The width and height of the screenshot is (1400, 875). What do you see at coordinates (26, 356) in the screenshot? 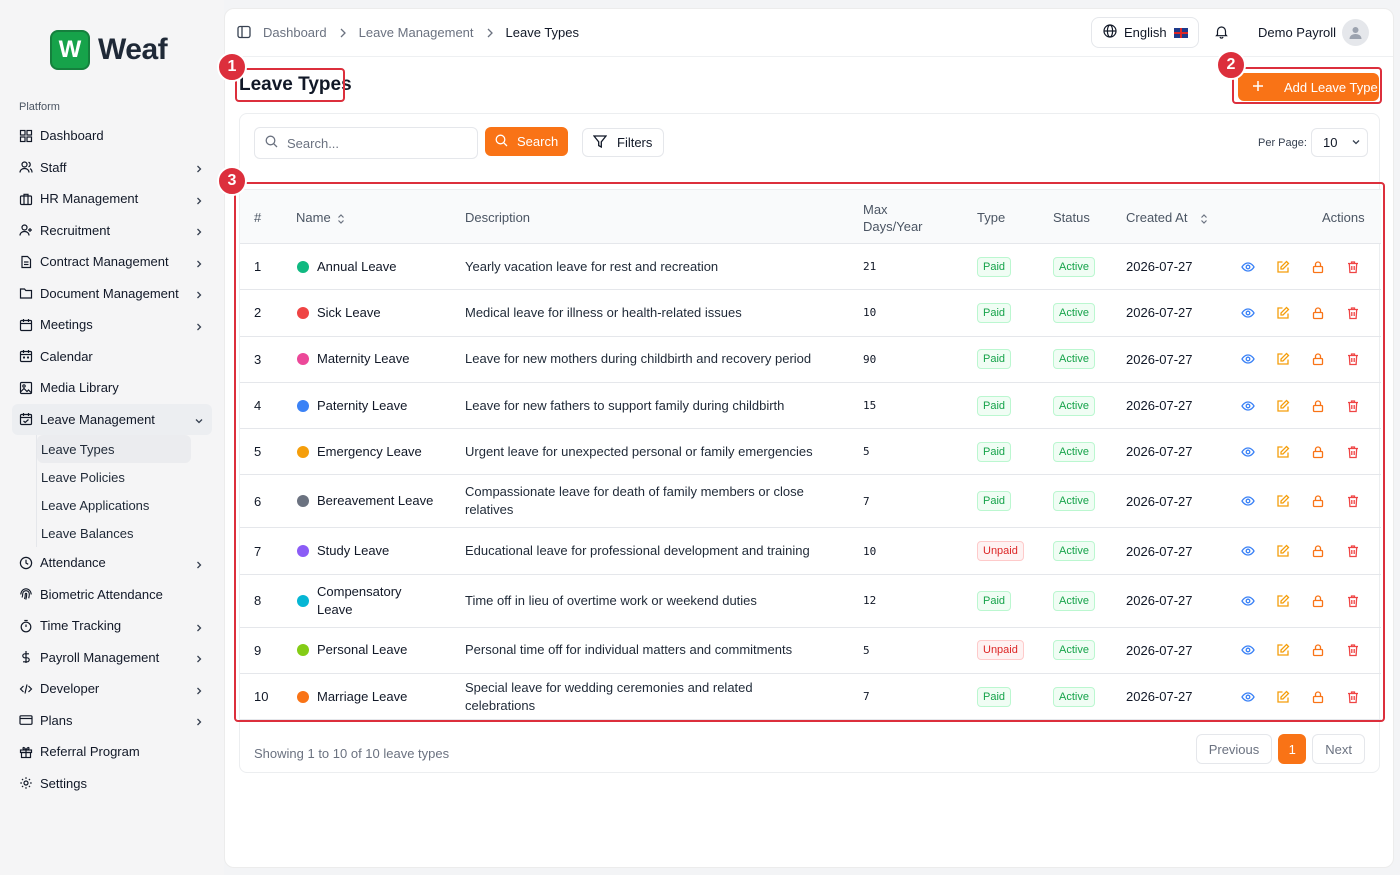
I see `calendar-days-icon` at bounding box center [26, 356].